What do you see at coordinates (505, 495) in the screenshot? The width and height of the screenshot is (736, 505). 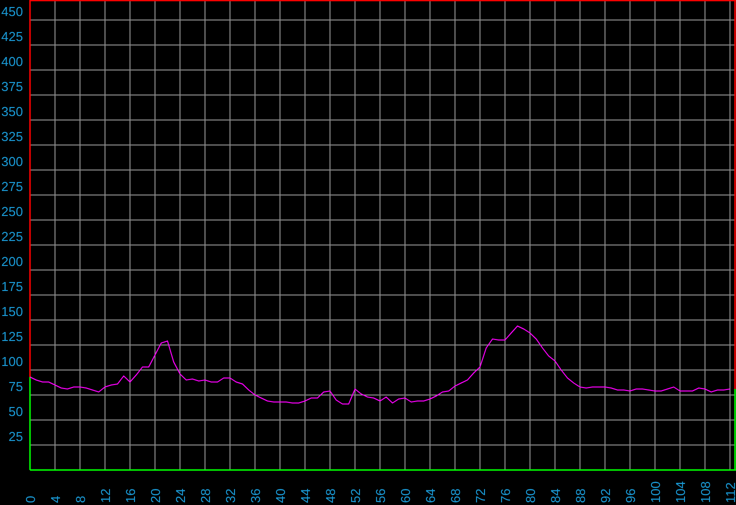 I see `x-axis-label: 76` at bounding box center [505, 495].